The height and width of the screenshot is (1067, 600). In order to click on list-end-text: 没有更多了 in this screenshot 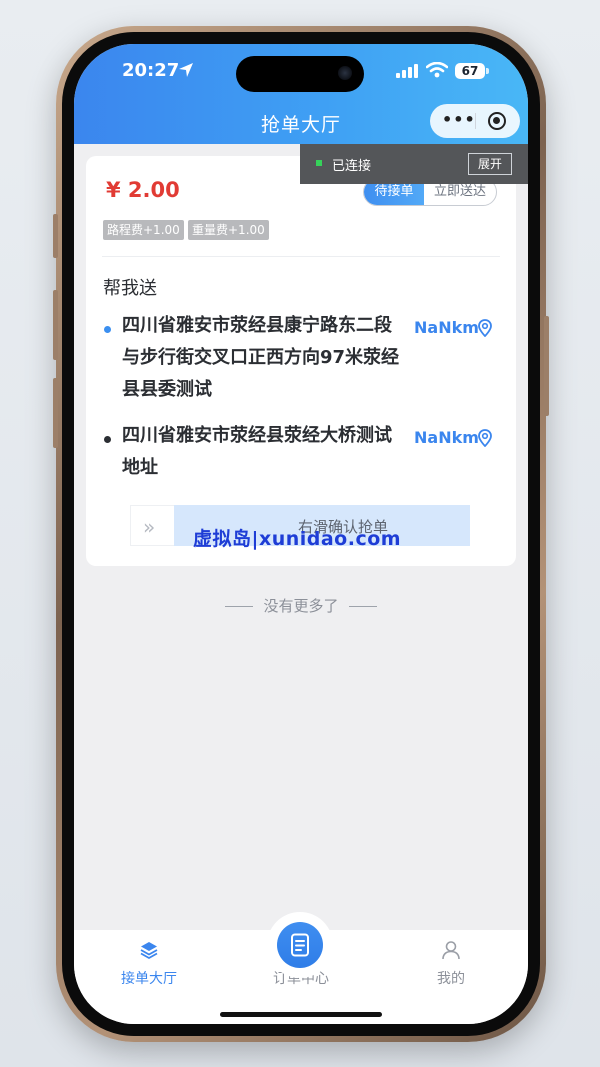, I will do `click(301, 606)`.